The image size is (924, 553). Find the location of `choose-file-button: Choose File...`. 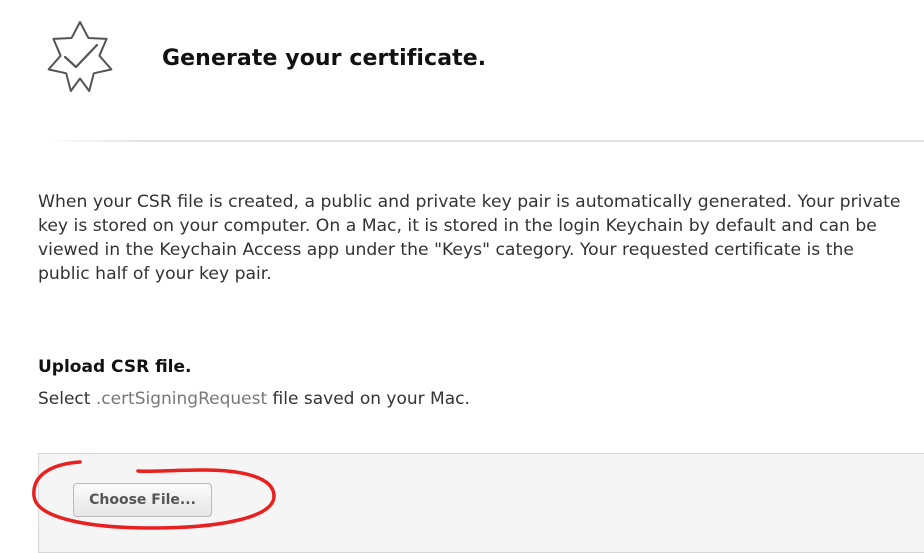

choose-file-button: Choose File... is located at coordinates (142, 500).